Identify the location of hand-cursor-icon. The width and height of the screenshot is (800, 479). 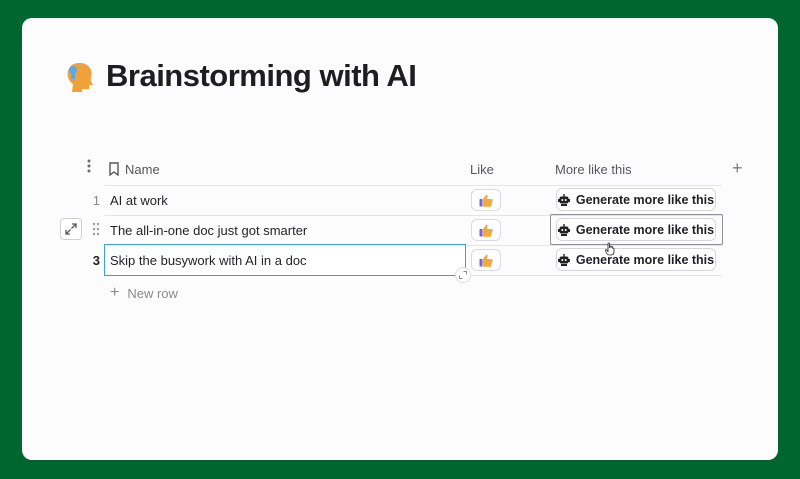
(610, 249).